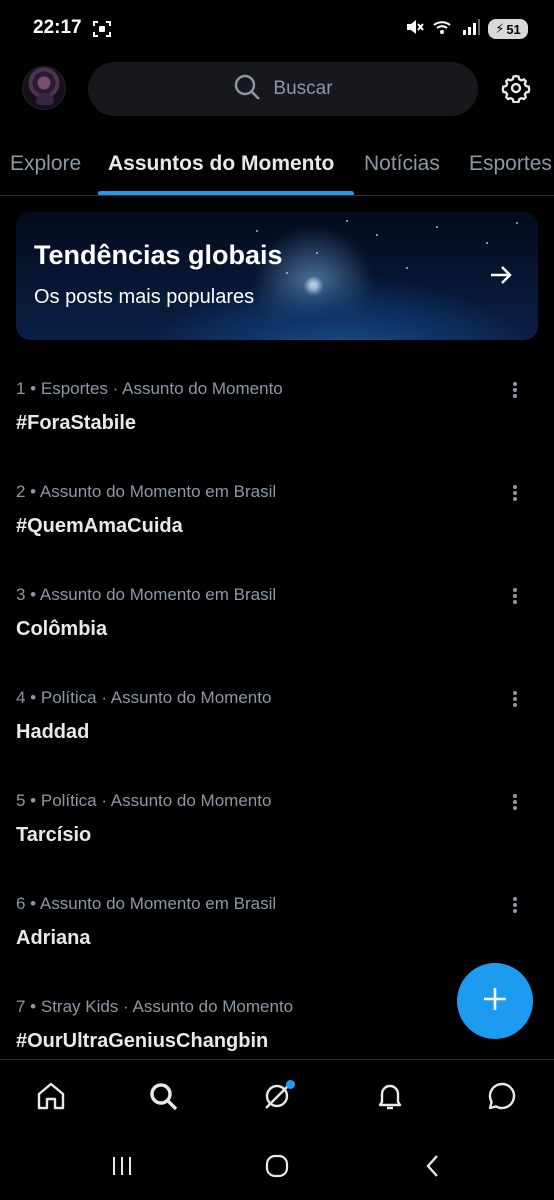  I want to click on trend-name: #ForaStabile, so click(76, 423).